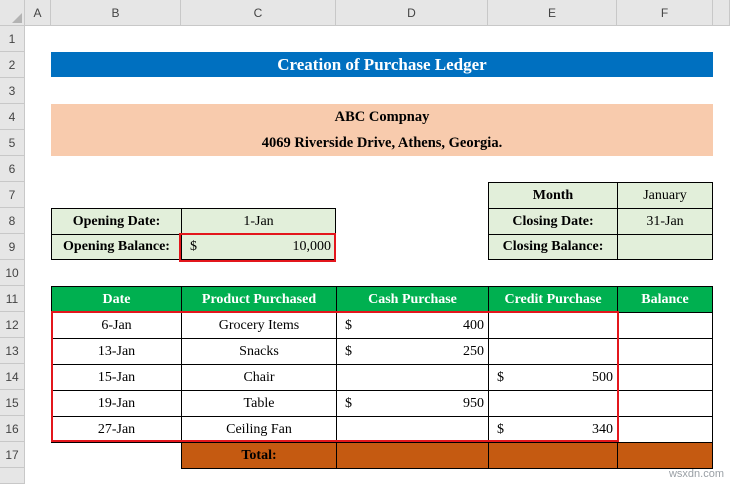 The height and width of the screenshot is (484, 730). I want to click on row-header: 14, so click(12, 377).